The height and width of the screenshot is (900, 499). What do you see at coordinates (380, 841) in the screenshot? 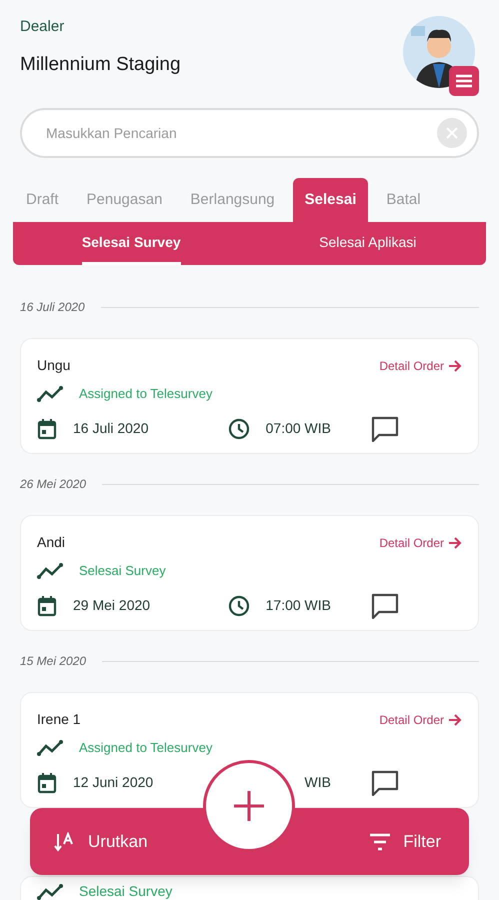
I see `filter-icon` at bounding box center [380, 841].